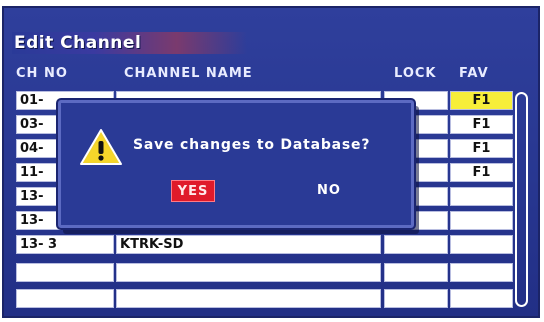 The image size is (544, 322). What do you see at coordinates (415, 73) in the screenshot?
I see `column-header-lock: LOCK` at bounding box center [415, 73].